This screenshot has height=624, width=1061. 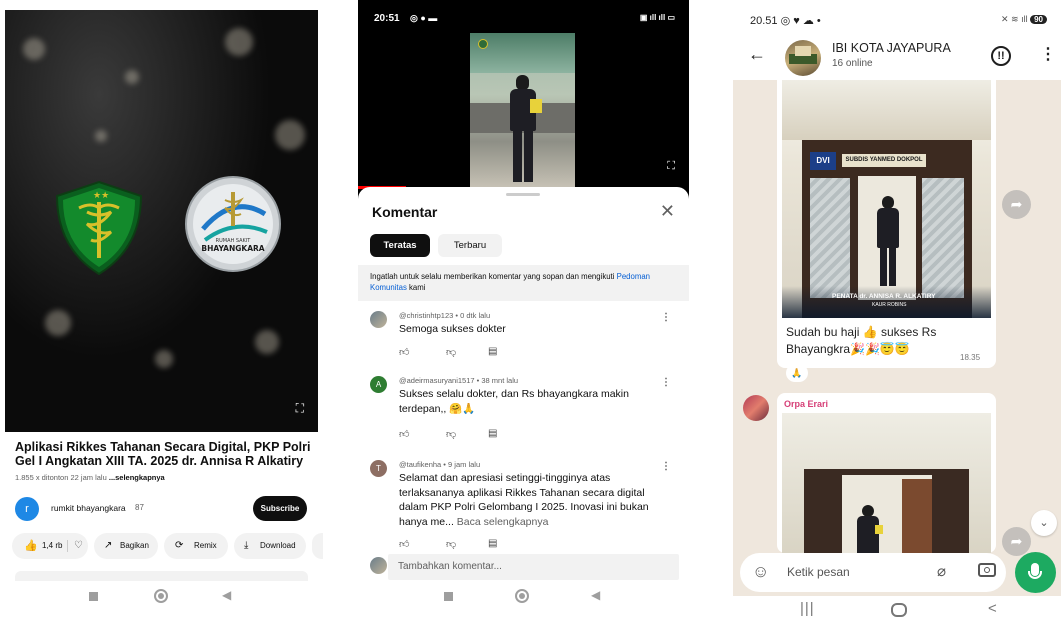 What do you see at coordinates (1044, 523) in the screenshot?
I see `scroll-down-icon: ⌄` at bounding box center [1044, 523].